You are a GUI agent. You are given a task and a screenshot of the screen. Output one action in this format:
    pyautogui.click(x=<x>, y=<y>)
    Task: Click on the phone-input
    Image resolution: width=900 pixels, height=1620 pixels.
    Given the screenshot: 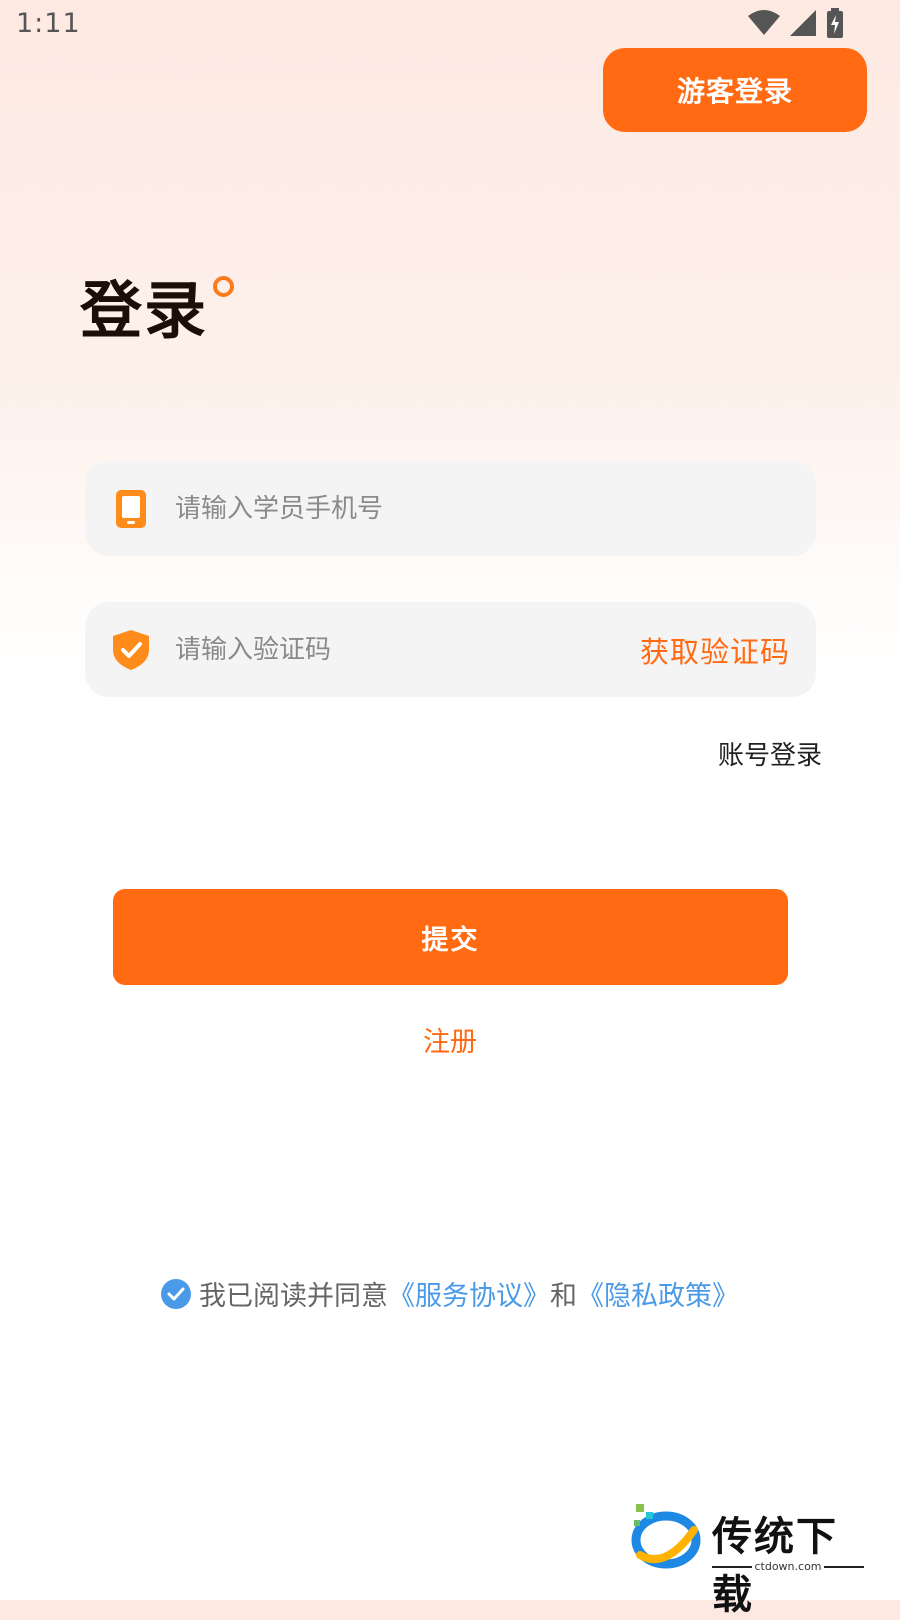 What is the action you would take?
    pyautogui.click(x=494, y=508)
    